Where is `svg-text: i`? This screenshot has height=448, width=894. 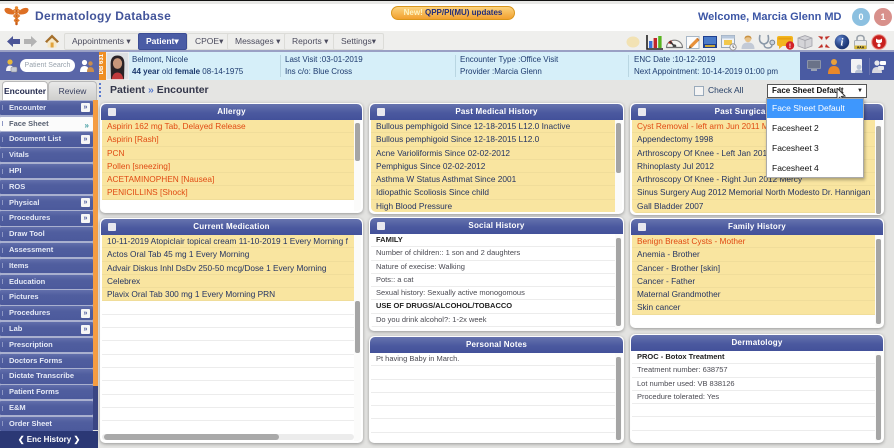 svg-text: i is located at coordinates (842, 43).